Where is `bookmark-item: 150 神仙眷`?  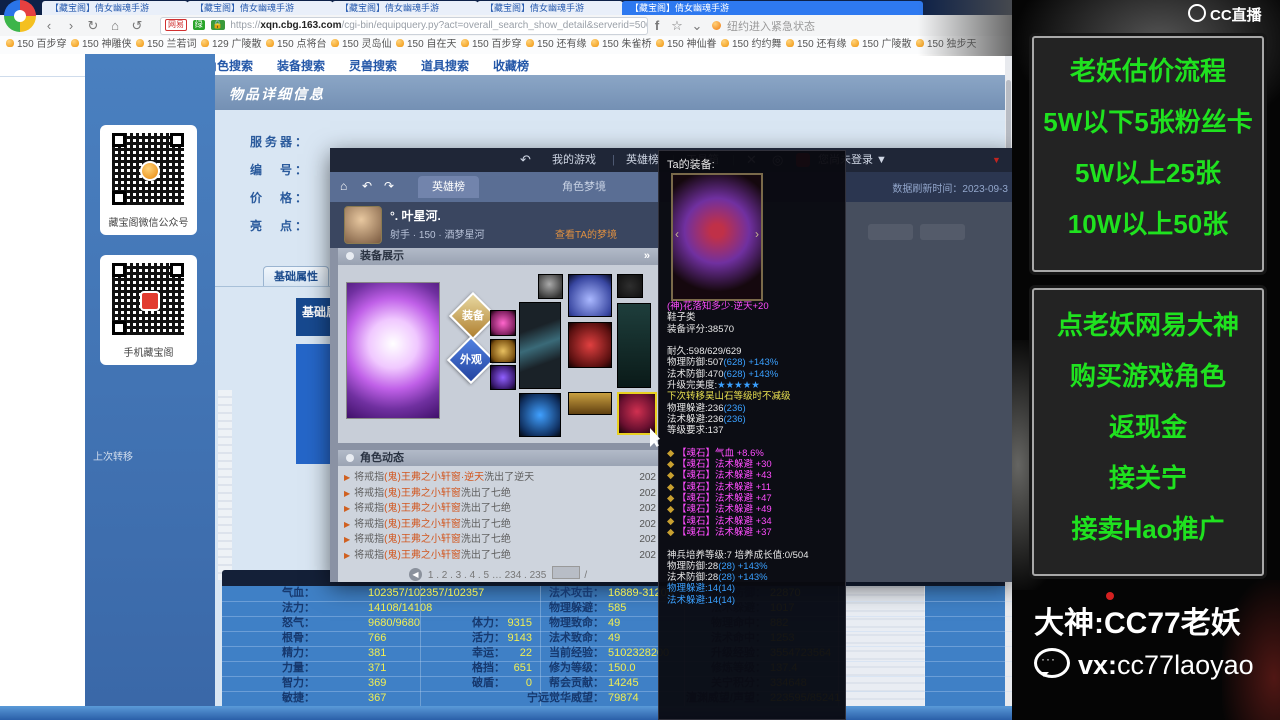 bookmark-item: 150 神仙眷 is located at coordinates (686, 45).